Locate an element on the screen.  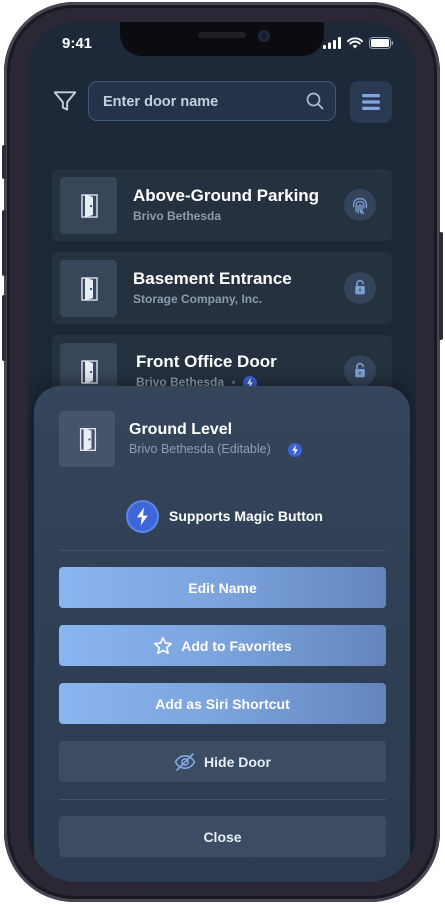
add-to-favorites-button: Add to Favorites is located at coordinates (222, 645).